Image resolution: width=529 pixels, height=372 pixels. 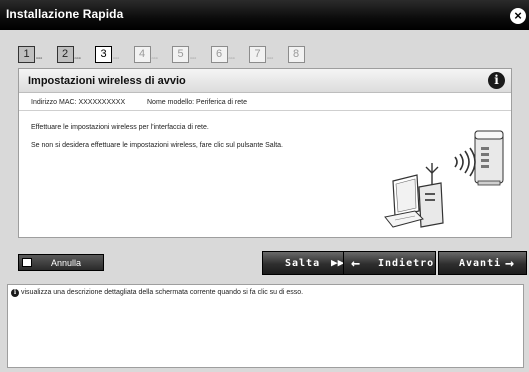 I want to click on cancel-button: Annulla, so click(x=61, y=262).